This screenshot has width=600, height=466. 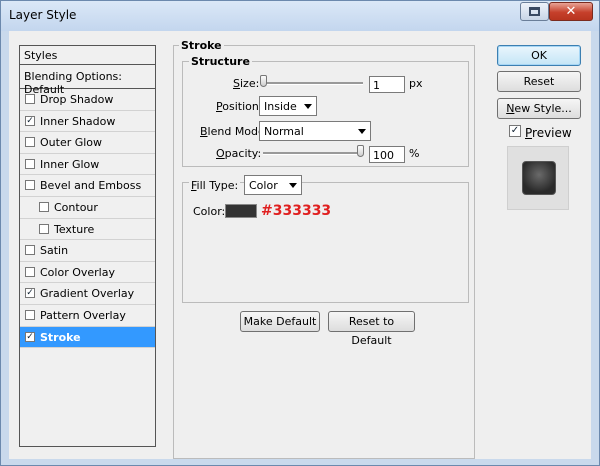 I want to click on style-item-label: Pattern Overlay, so click(x=83, y=315).